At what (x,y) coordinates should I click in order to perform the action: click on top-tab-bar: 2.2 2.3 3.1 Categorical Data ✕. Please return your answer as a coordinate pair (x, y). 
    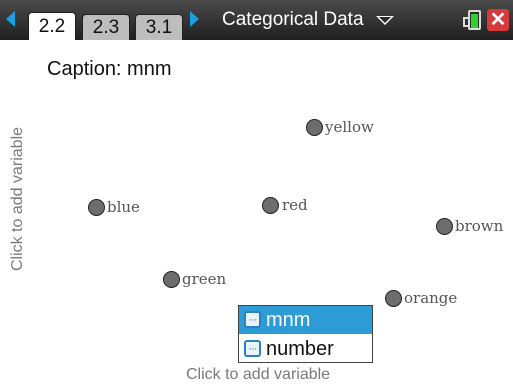
    Looking at the image, I should click on (256, 20).